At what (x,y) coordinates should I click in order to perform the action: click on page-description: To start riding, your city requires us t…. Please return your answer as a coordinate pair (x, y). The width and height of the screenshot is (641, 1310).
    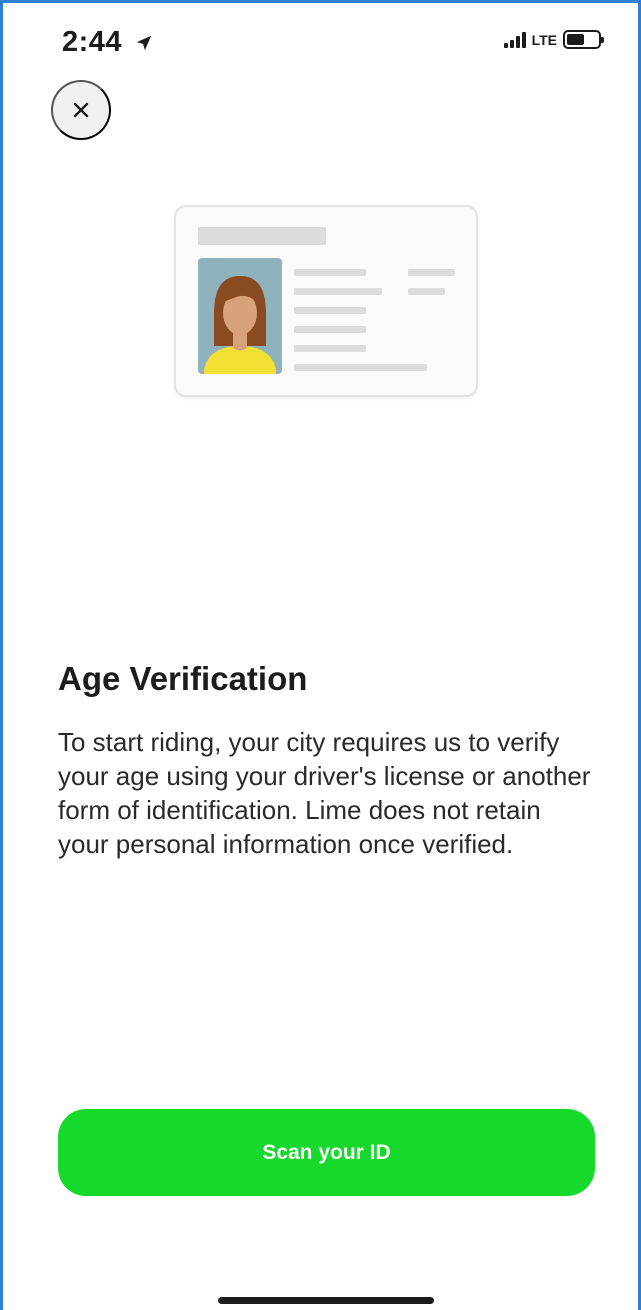
    Looking at the image, I should click on (324, 793).